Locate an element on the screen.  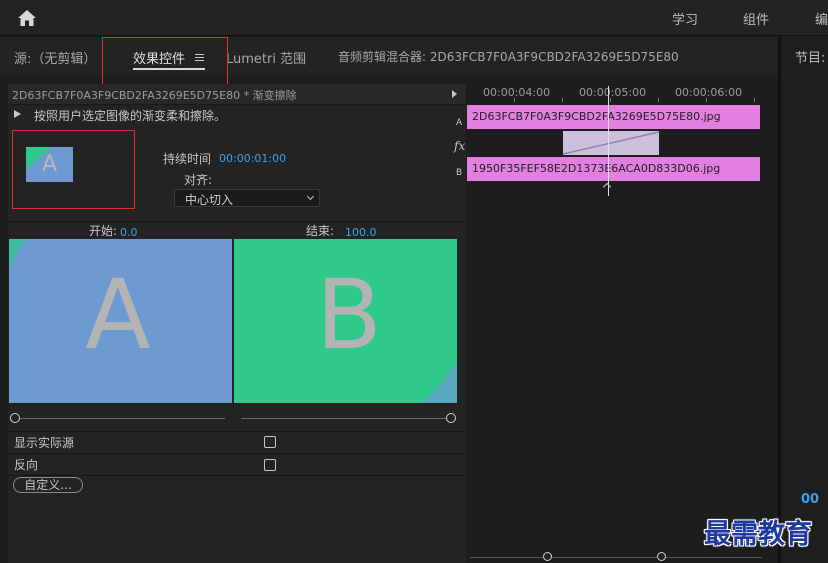
highlight-box-thumbnail is located at coordinates (73, 169).